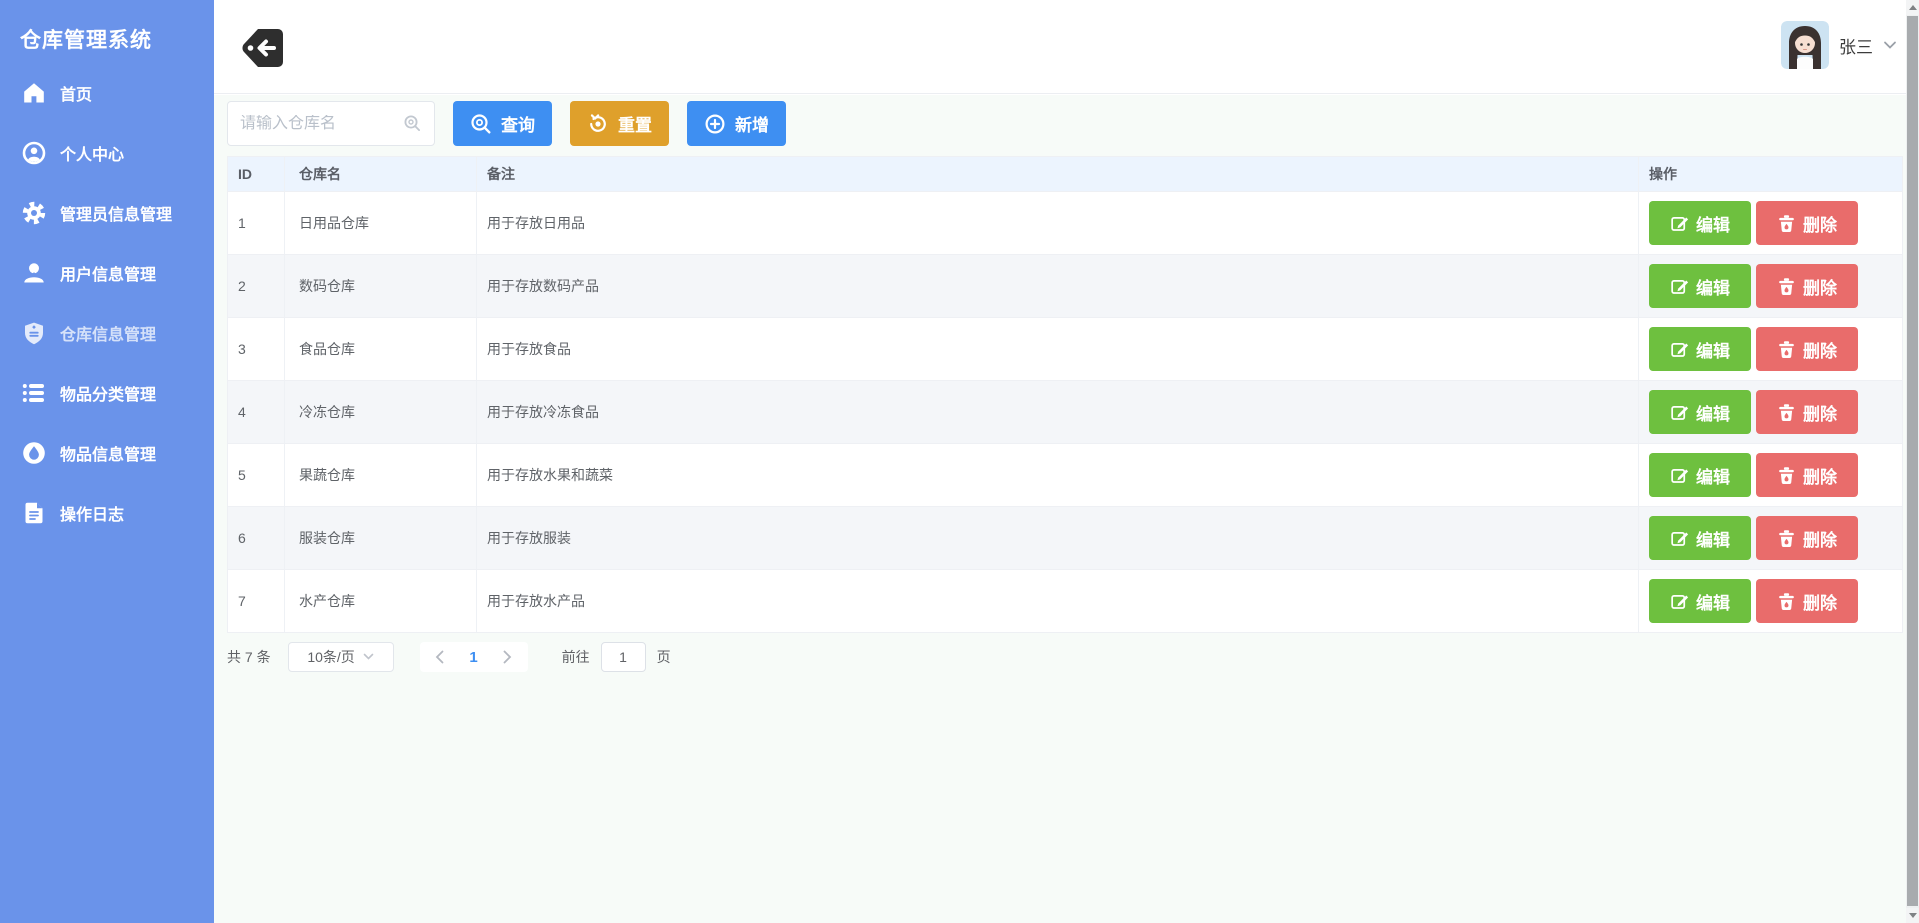  What do you see at coordinates (340, 657) in the screenshot?
I see `page-size-select: 10条/页` at bounding box center [340, 657].